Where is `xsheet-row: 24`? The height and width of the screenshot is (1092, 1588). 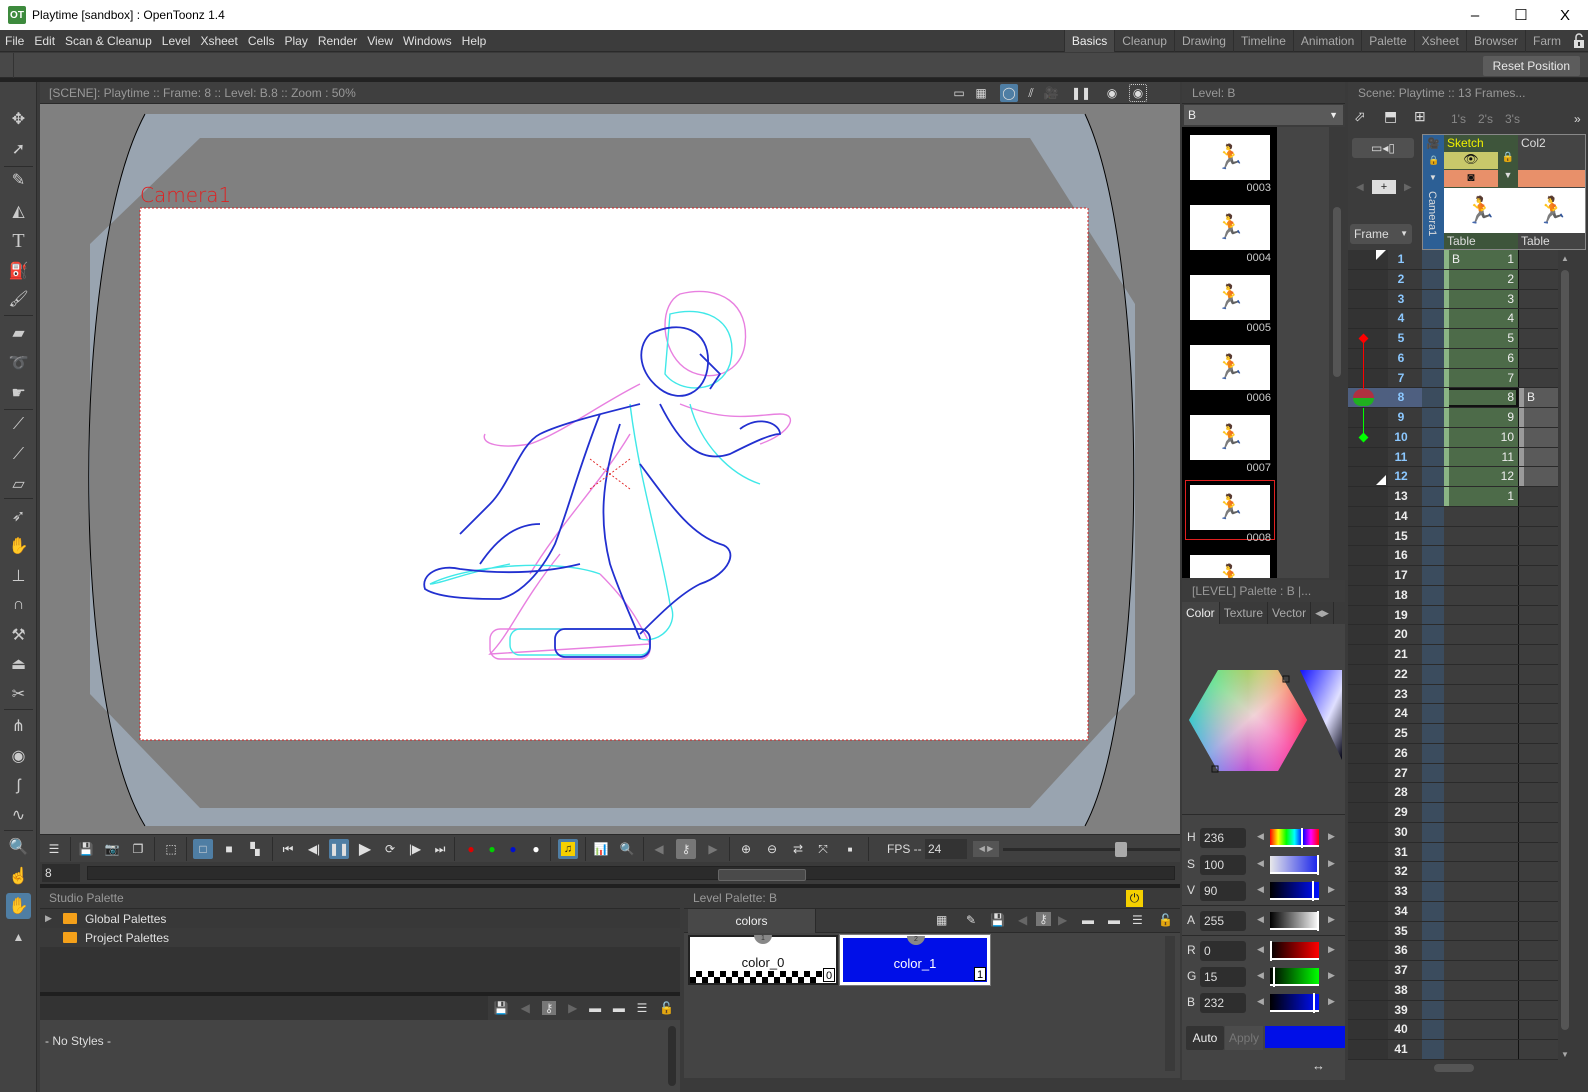 xsheet-row: 24 is located at coordinates (1453, 714).